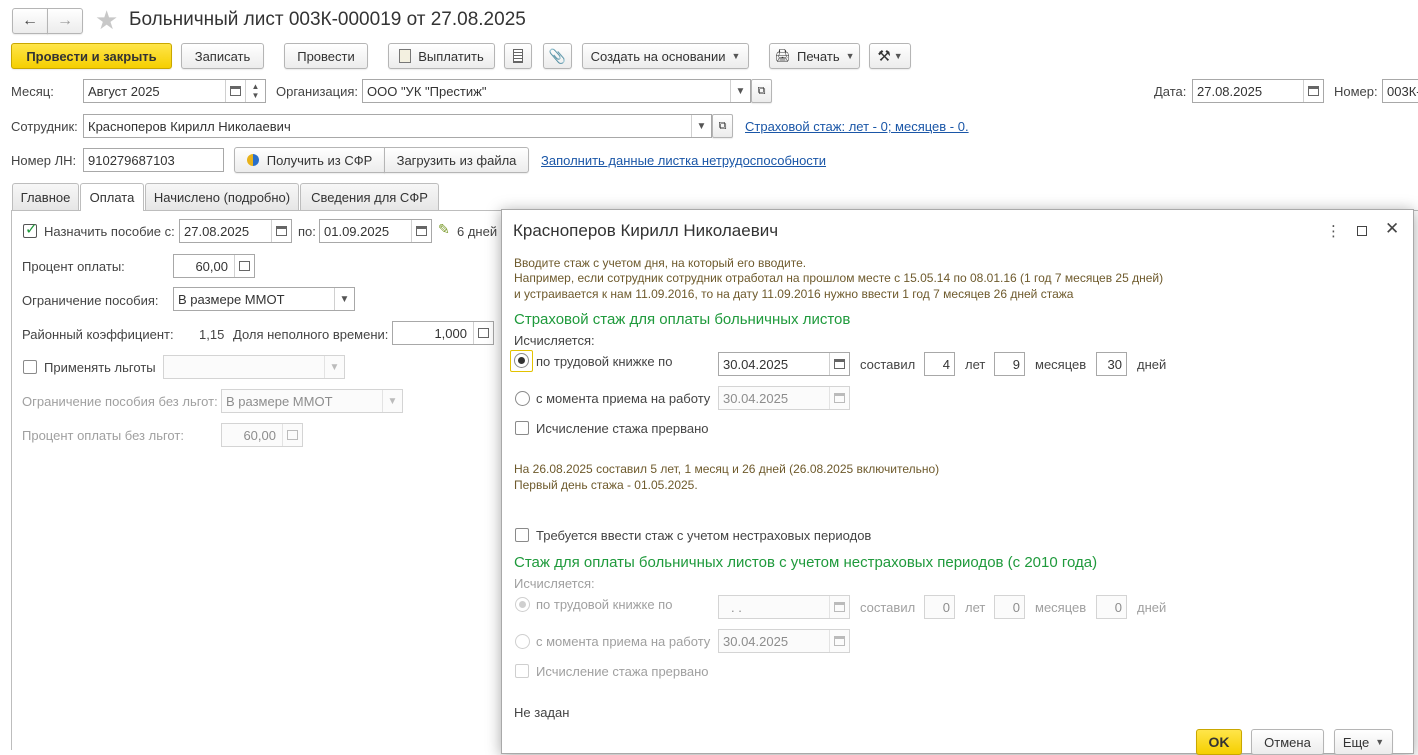 This screenshot has width=1418, height=755. What do you see at coordinates (319, 160) in the screenshot?
I see `get-from-sfr-label: Получить из СФР` at bounding box center [319, 160].